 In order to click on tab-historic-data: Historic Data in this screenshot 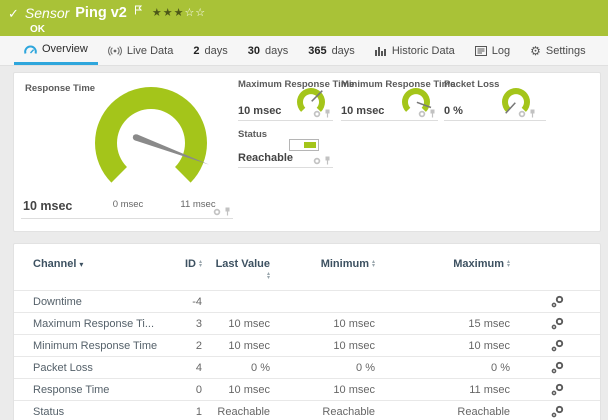, I will do `click(415, 50)`.